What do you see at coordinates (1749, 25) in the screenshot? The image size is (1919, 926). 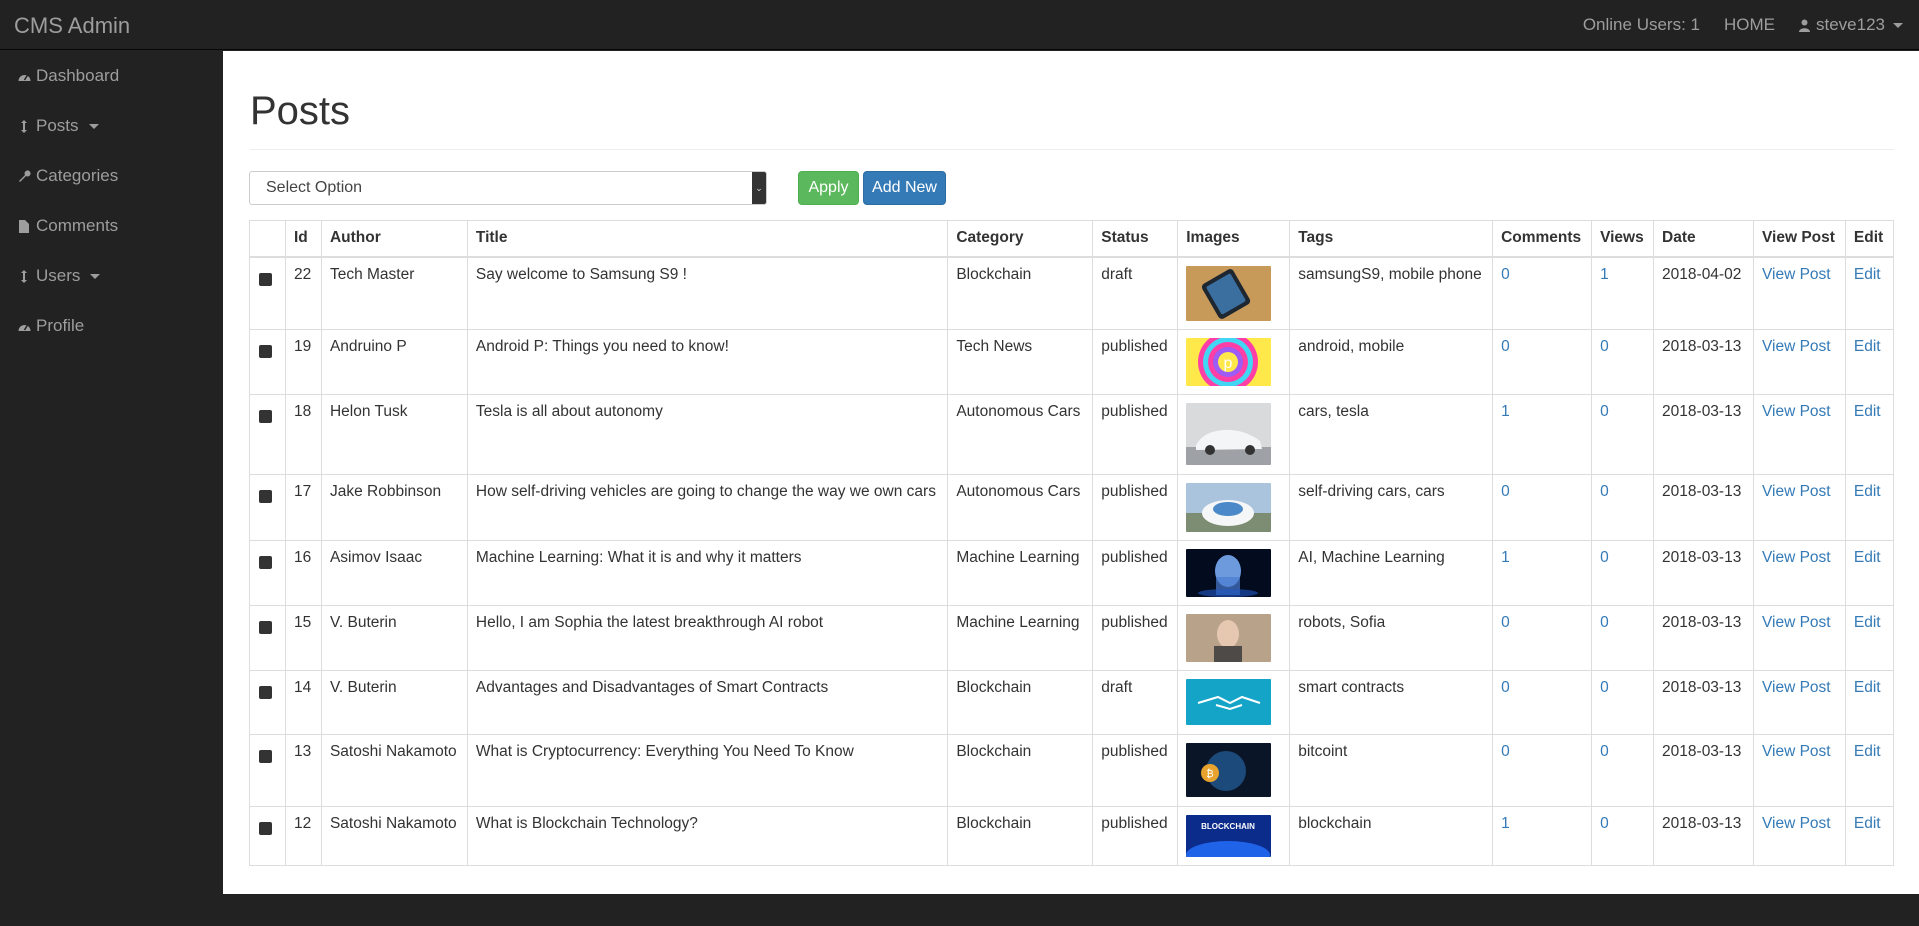 I see `home-link: HOME` at bounding box center [1749, 25].